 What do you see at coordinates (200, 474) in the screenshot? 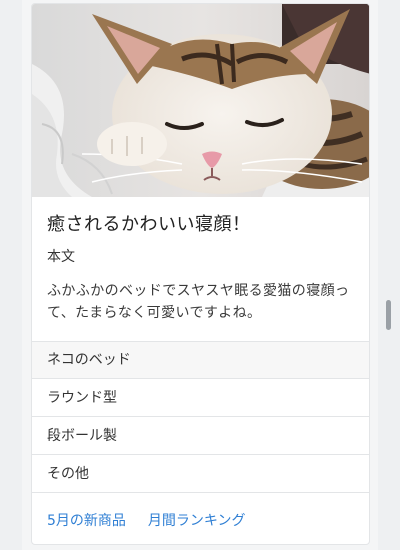
I see `list-item-other: その他` at bounding box center [200, 474].